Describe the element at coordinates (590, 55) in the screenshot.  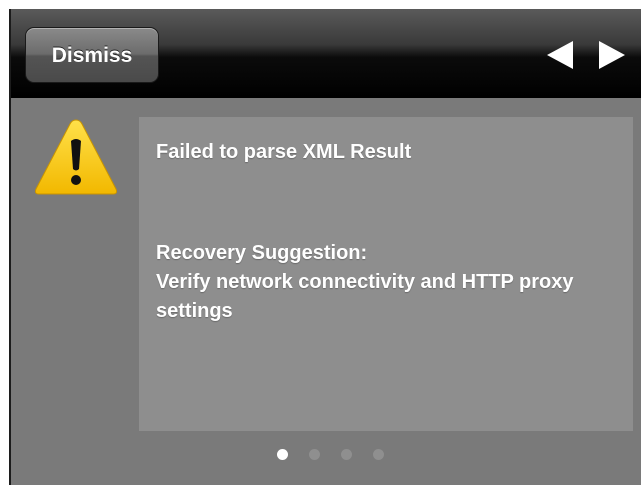
I see `navigation-arrows` at that location.